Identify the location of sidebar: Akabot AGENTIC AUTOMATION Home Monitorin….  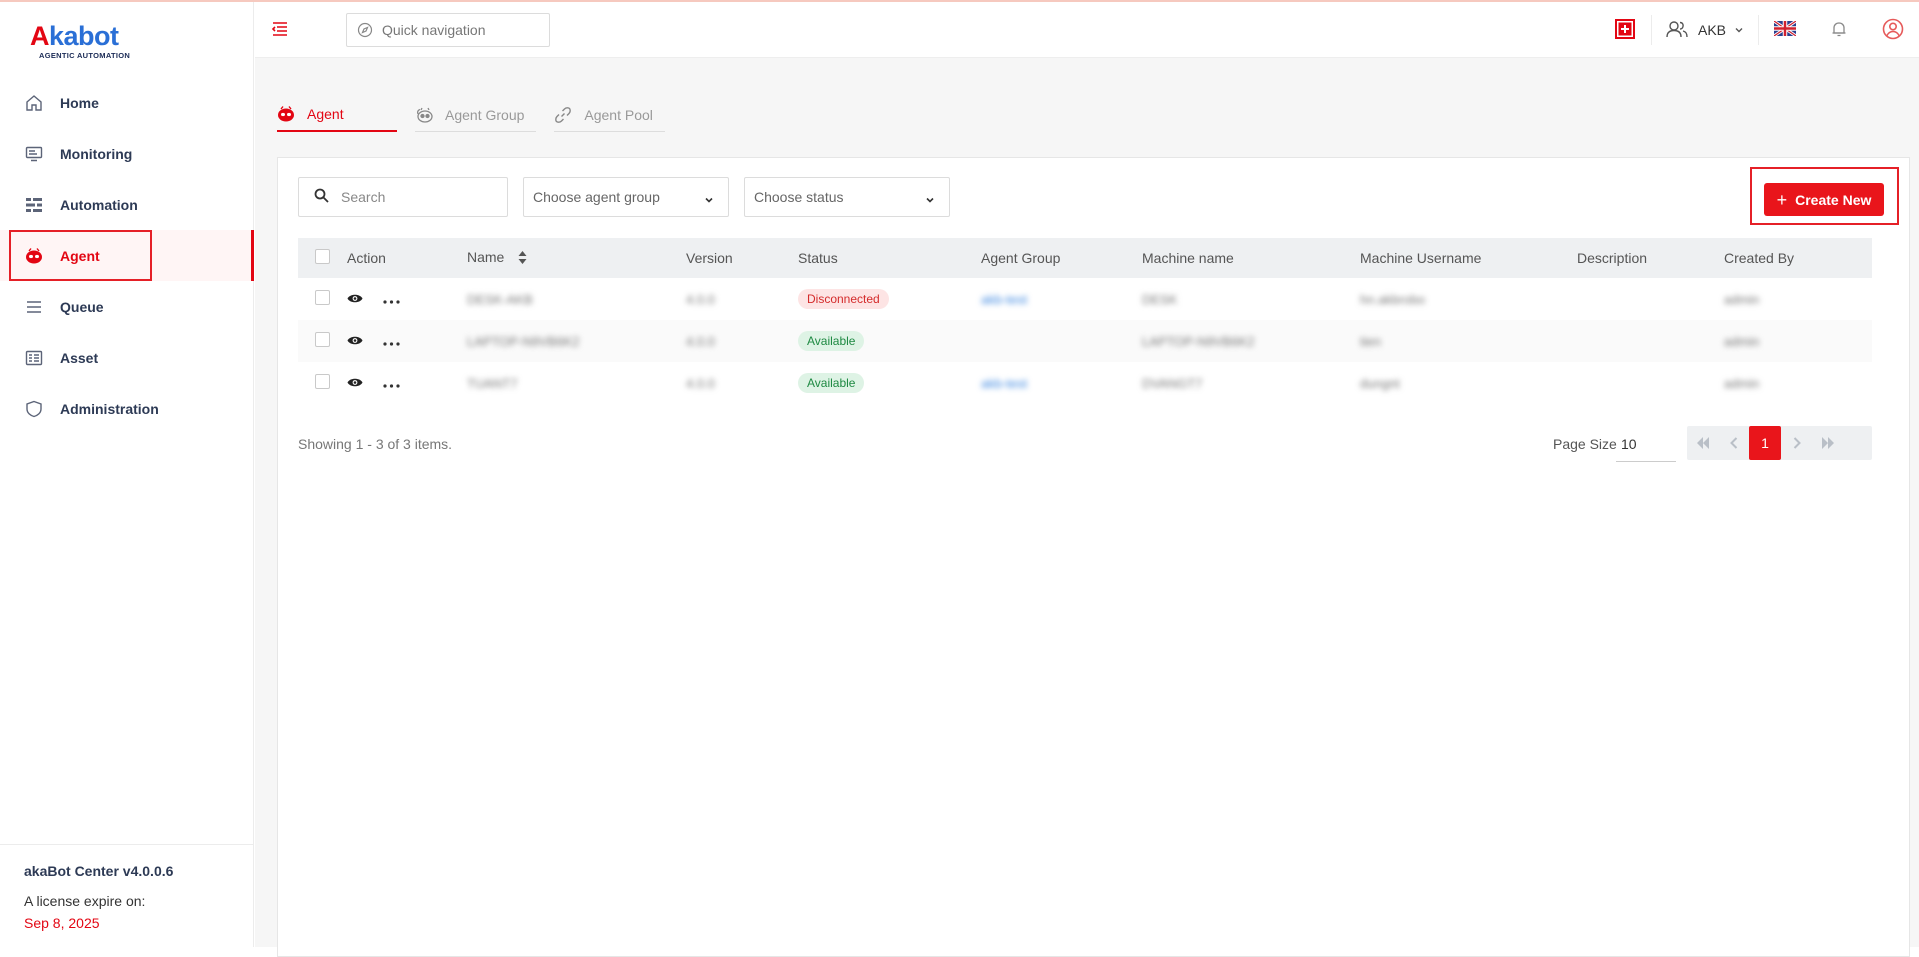
(127, 474).